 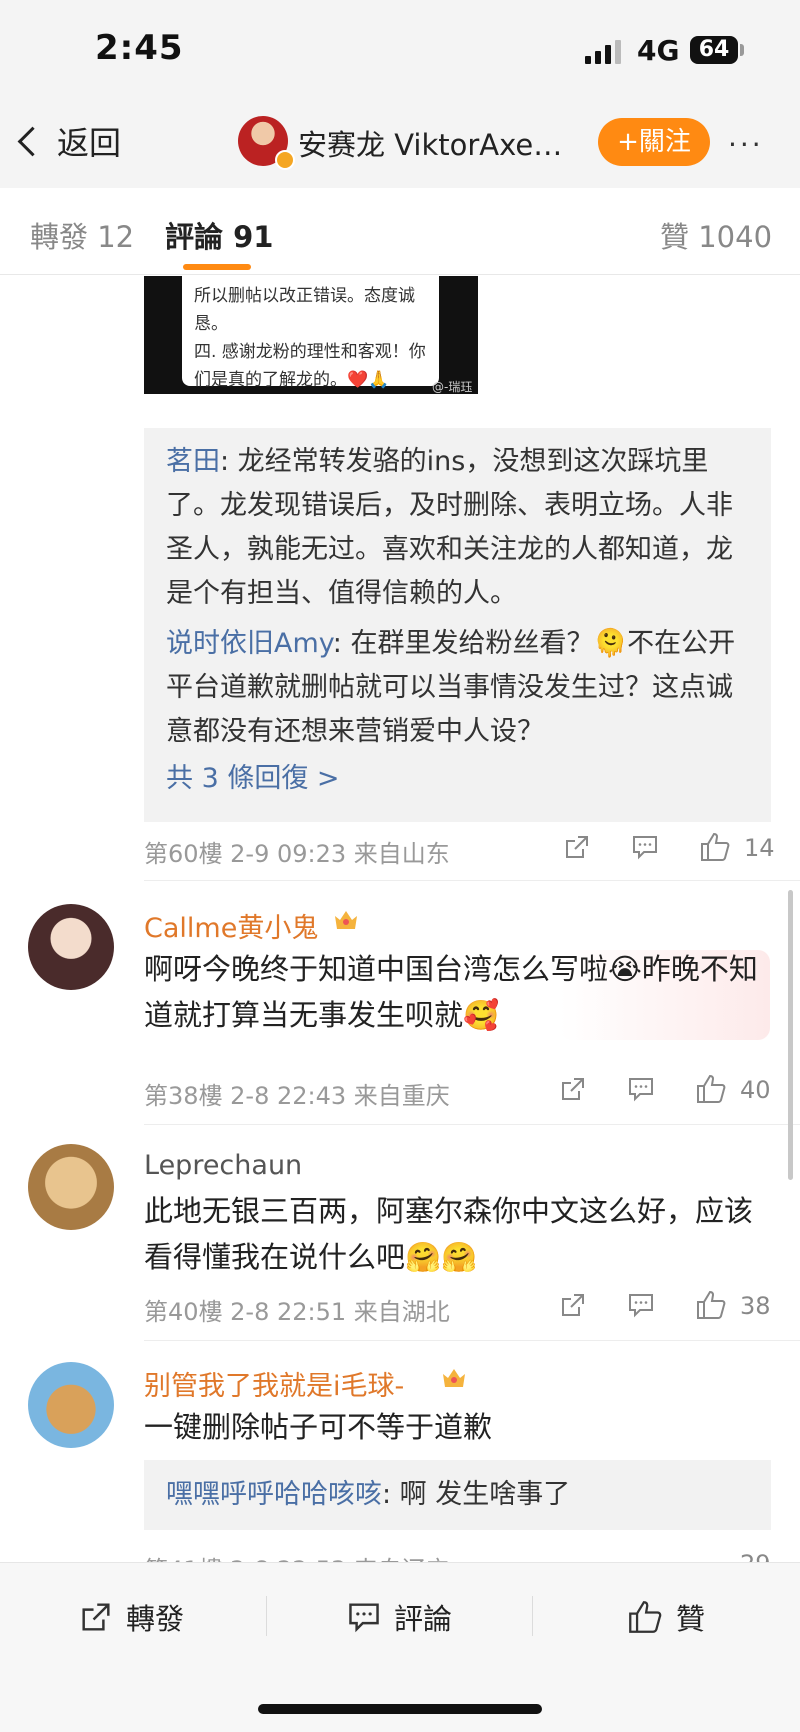 What do you see at coordinates (603, 52) in the screenshot?
I see `signal-icon` at bounding box center [603, 52].